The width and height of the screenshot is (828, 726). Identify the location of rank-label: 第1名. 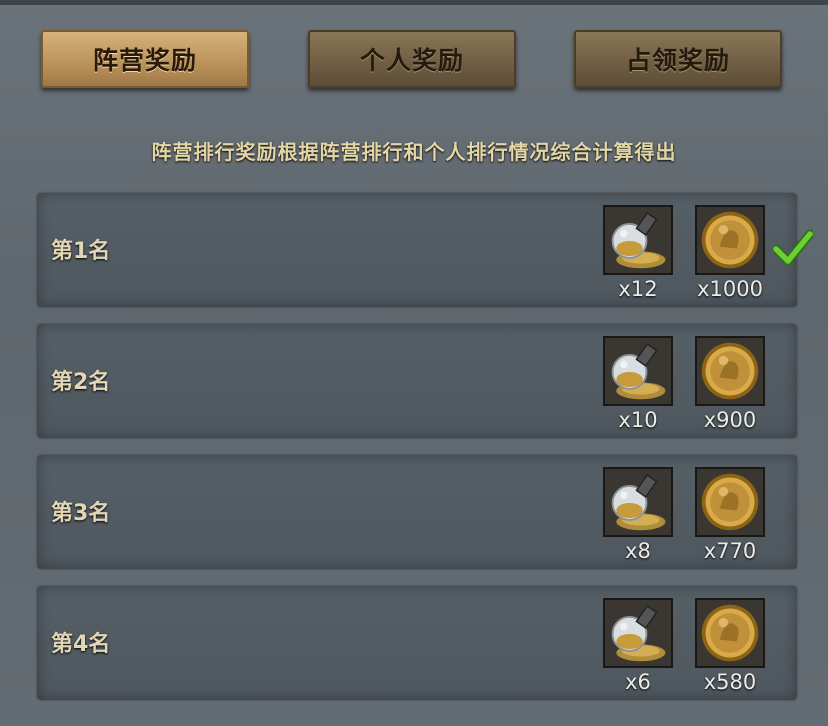
(81, 251).